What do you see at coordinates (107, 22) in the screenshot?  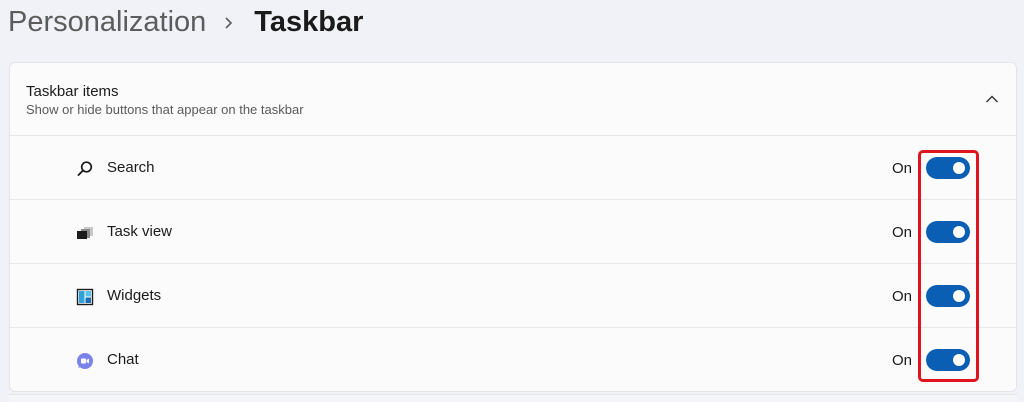 I see `breadcrumb-parent-personalization: Personalization` at bounding box center [107, 22].